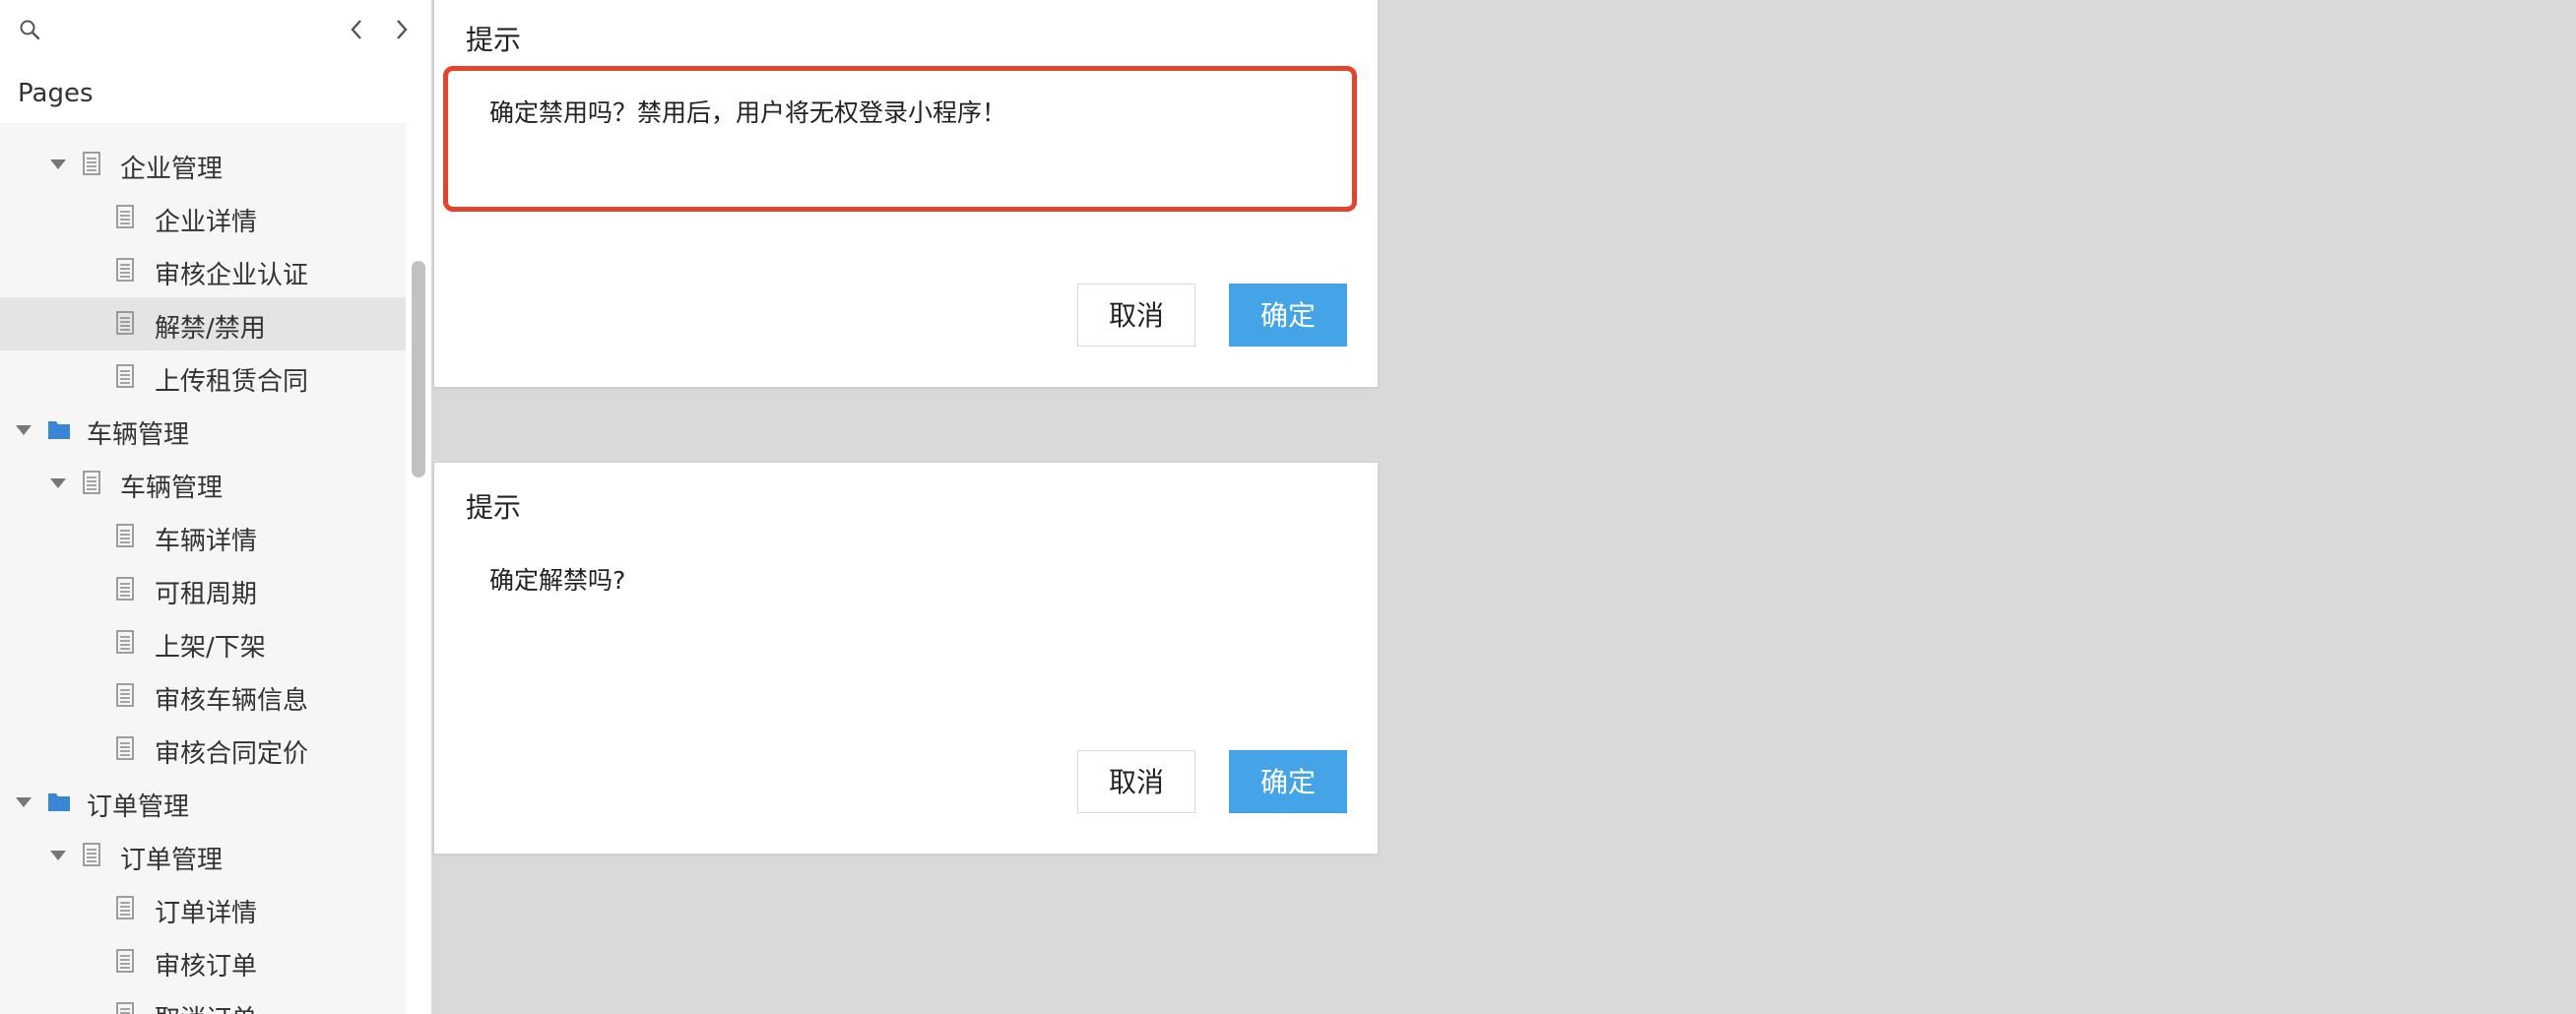  I want to click on chevron-right-icon, so click(402, 30).